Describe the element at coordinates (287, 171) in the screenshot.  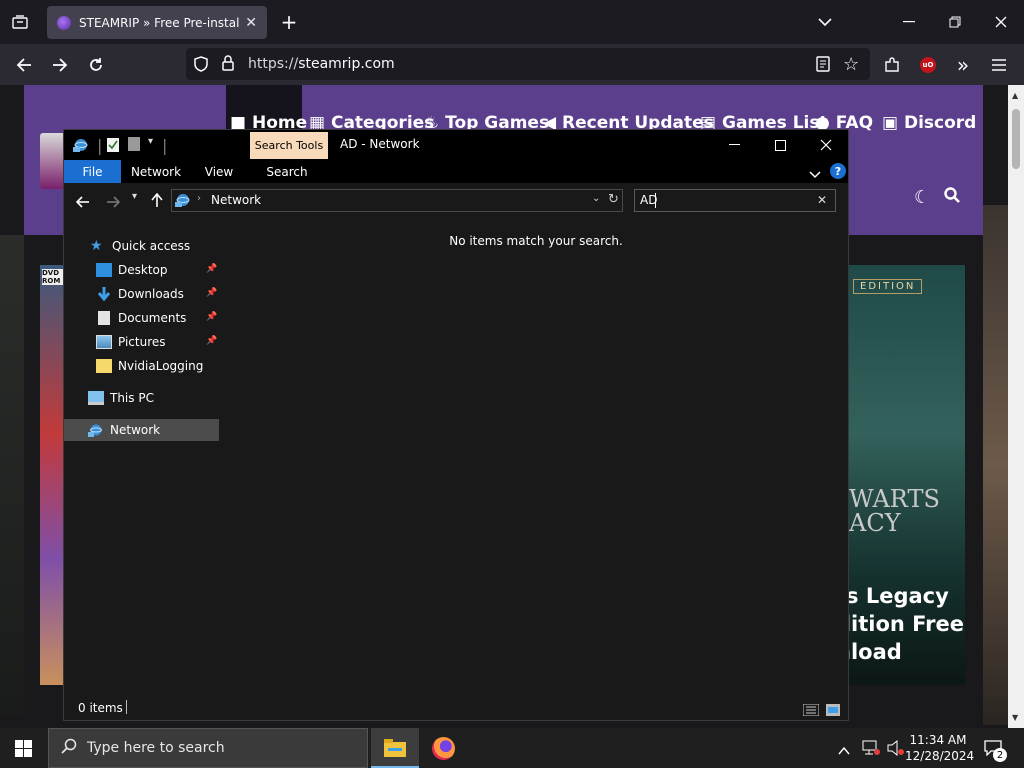
I see `tab-search: Search` at that location.